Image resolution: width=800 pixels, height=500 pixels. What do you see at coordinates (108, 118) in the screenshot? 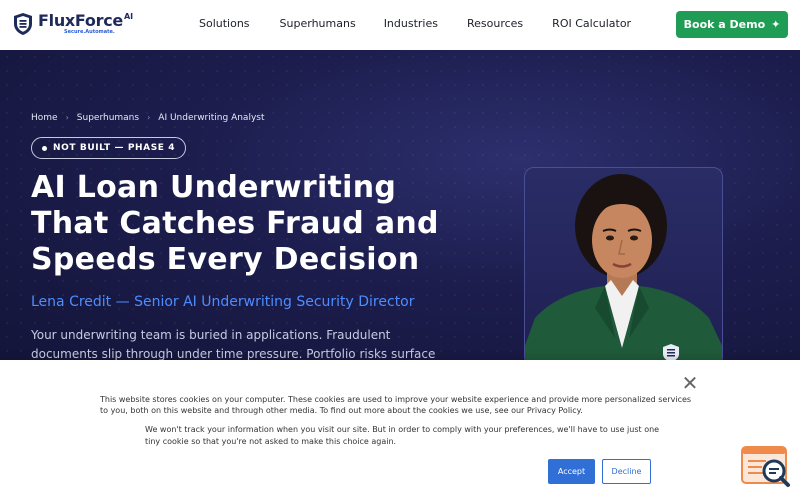
I see `breadcrumb-superhumans: Superhumans` at bounding box center [108, 118].